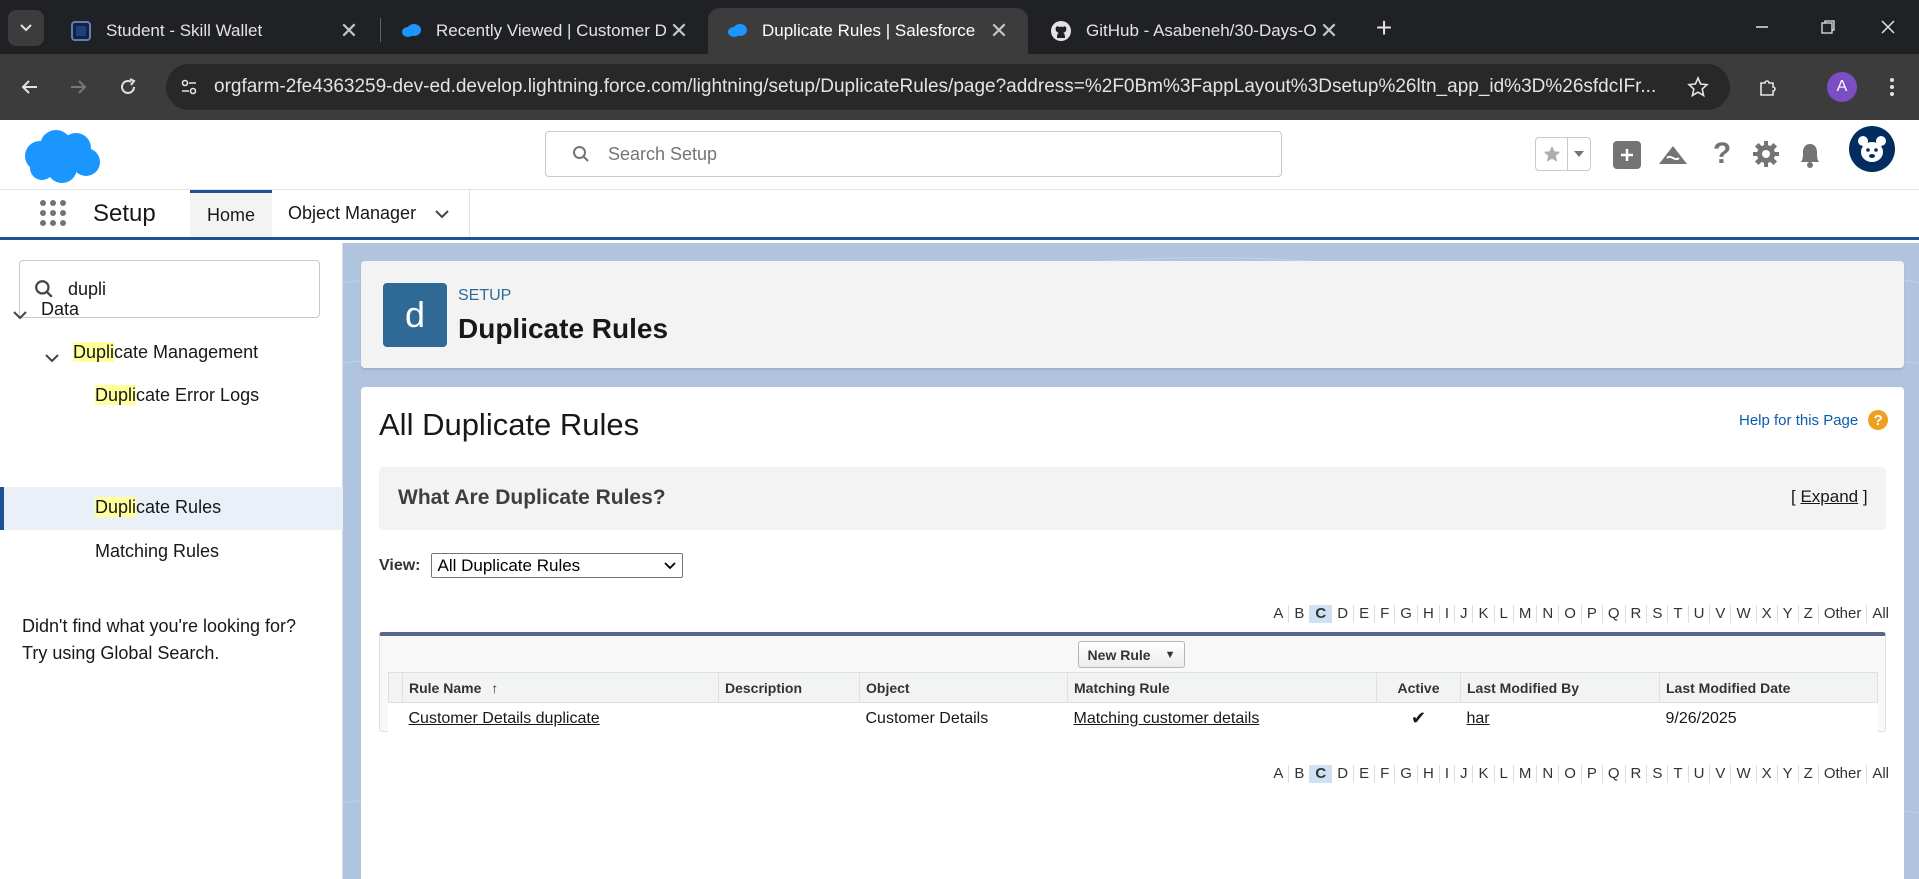  I want to click on view-select: All Duplicate Rules, so click(556, 565).